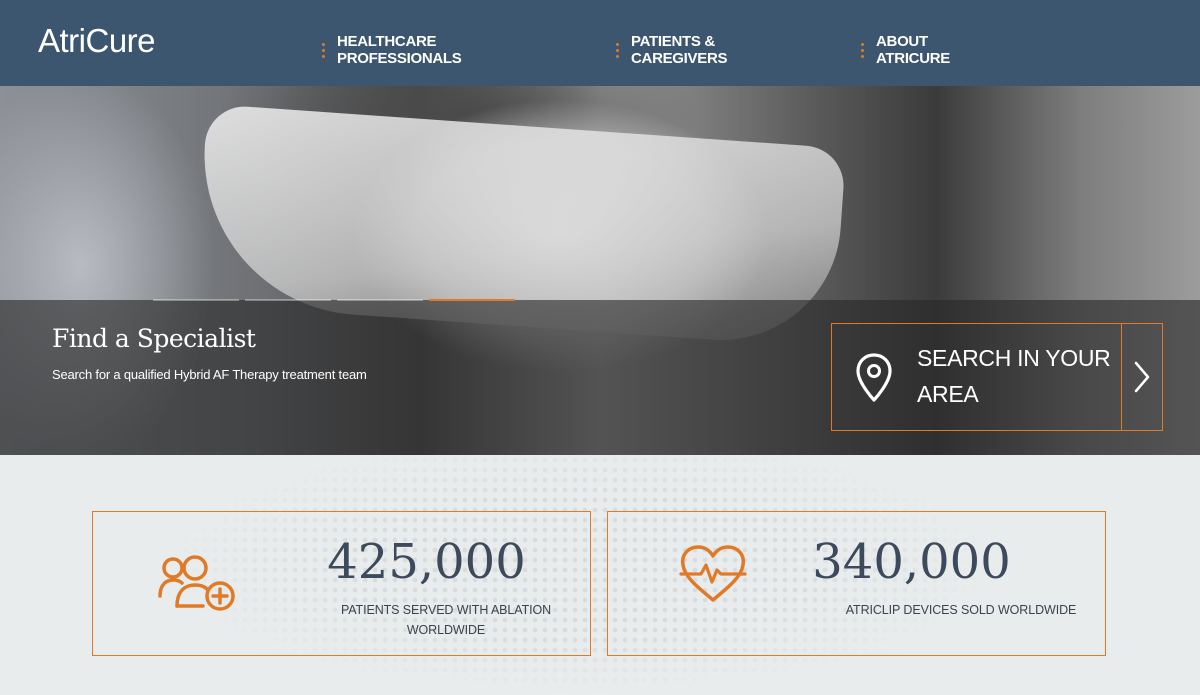 This screenshot has width=1200, height=695. Describe the element at coordinates (1014, 376) in the screenshot. I see `search-cta-label: SEARCH IN YOUR AREA` at that location.